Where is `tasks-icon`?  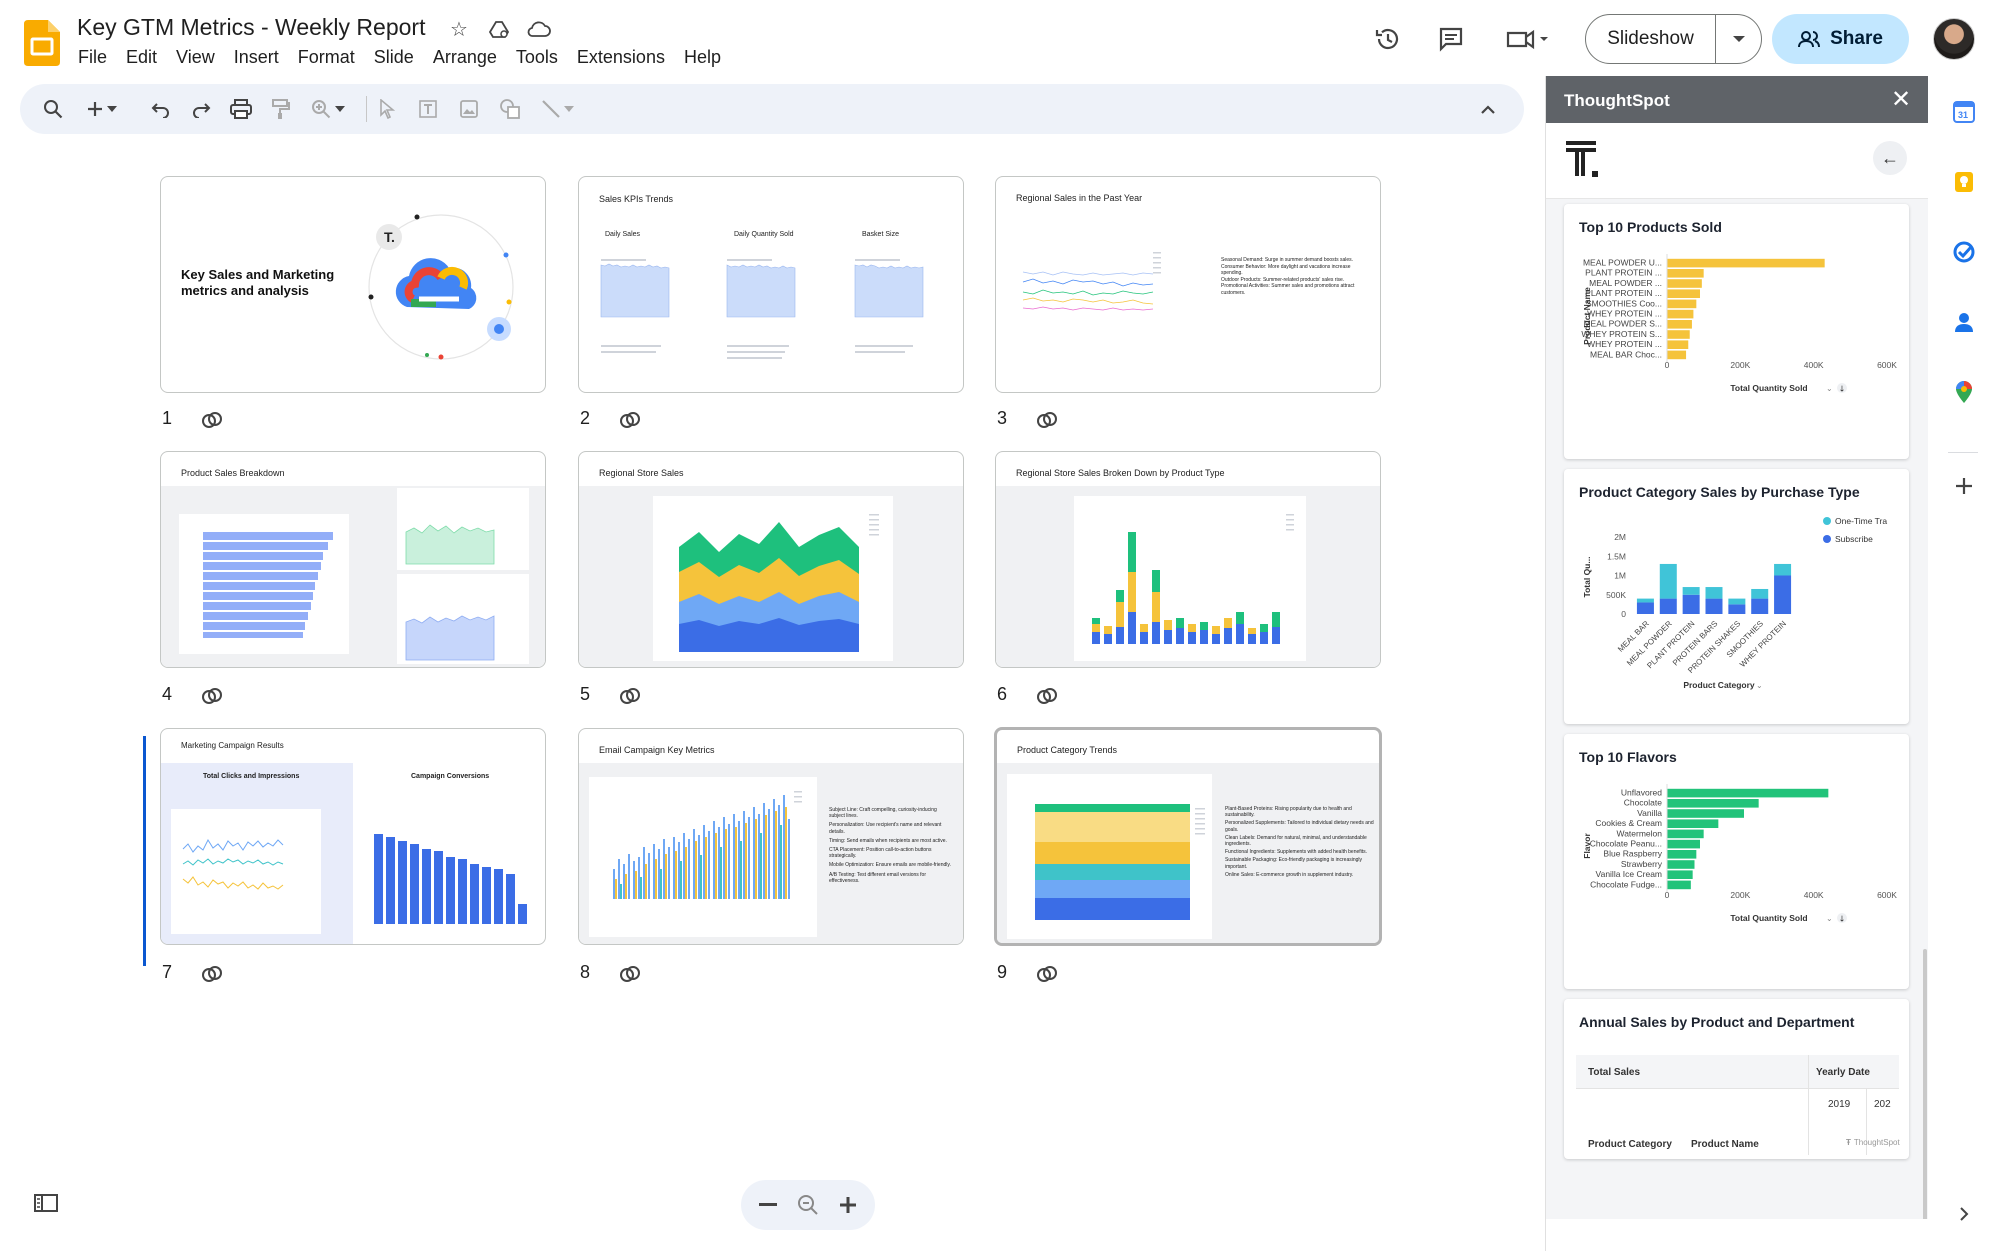
tasks-icon is located at coordinates (1964, 252).